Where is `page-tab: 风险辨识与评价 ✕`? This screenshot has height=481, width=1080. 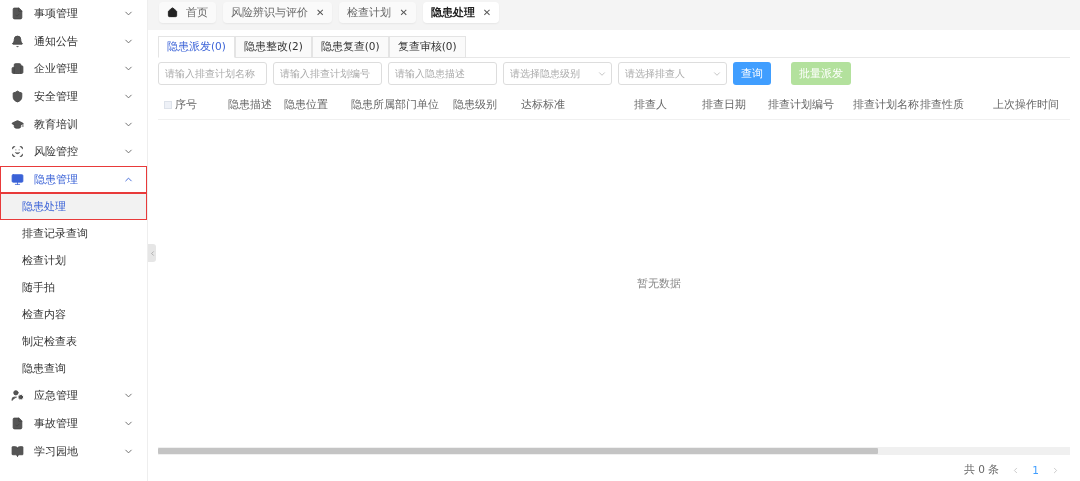
page-tab: 风险辨识与评价 ✕ is located at coordinates (278, 12).